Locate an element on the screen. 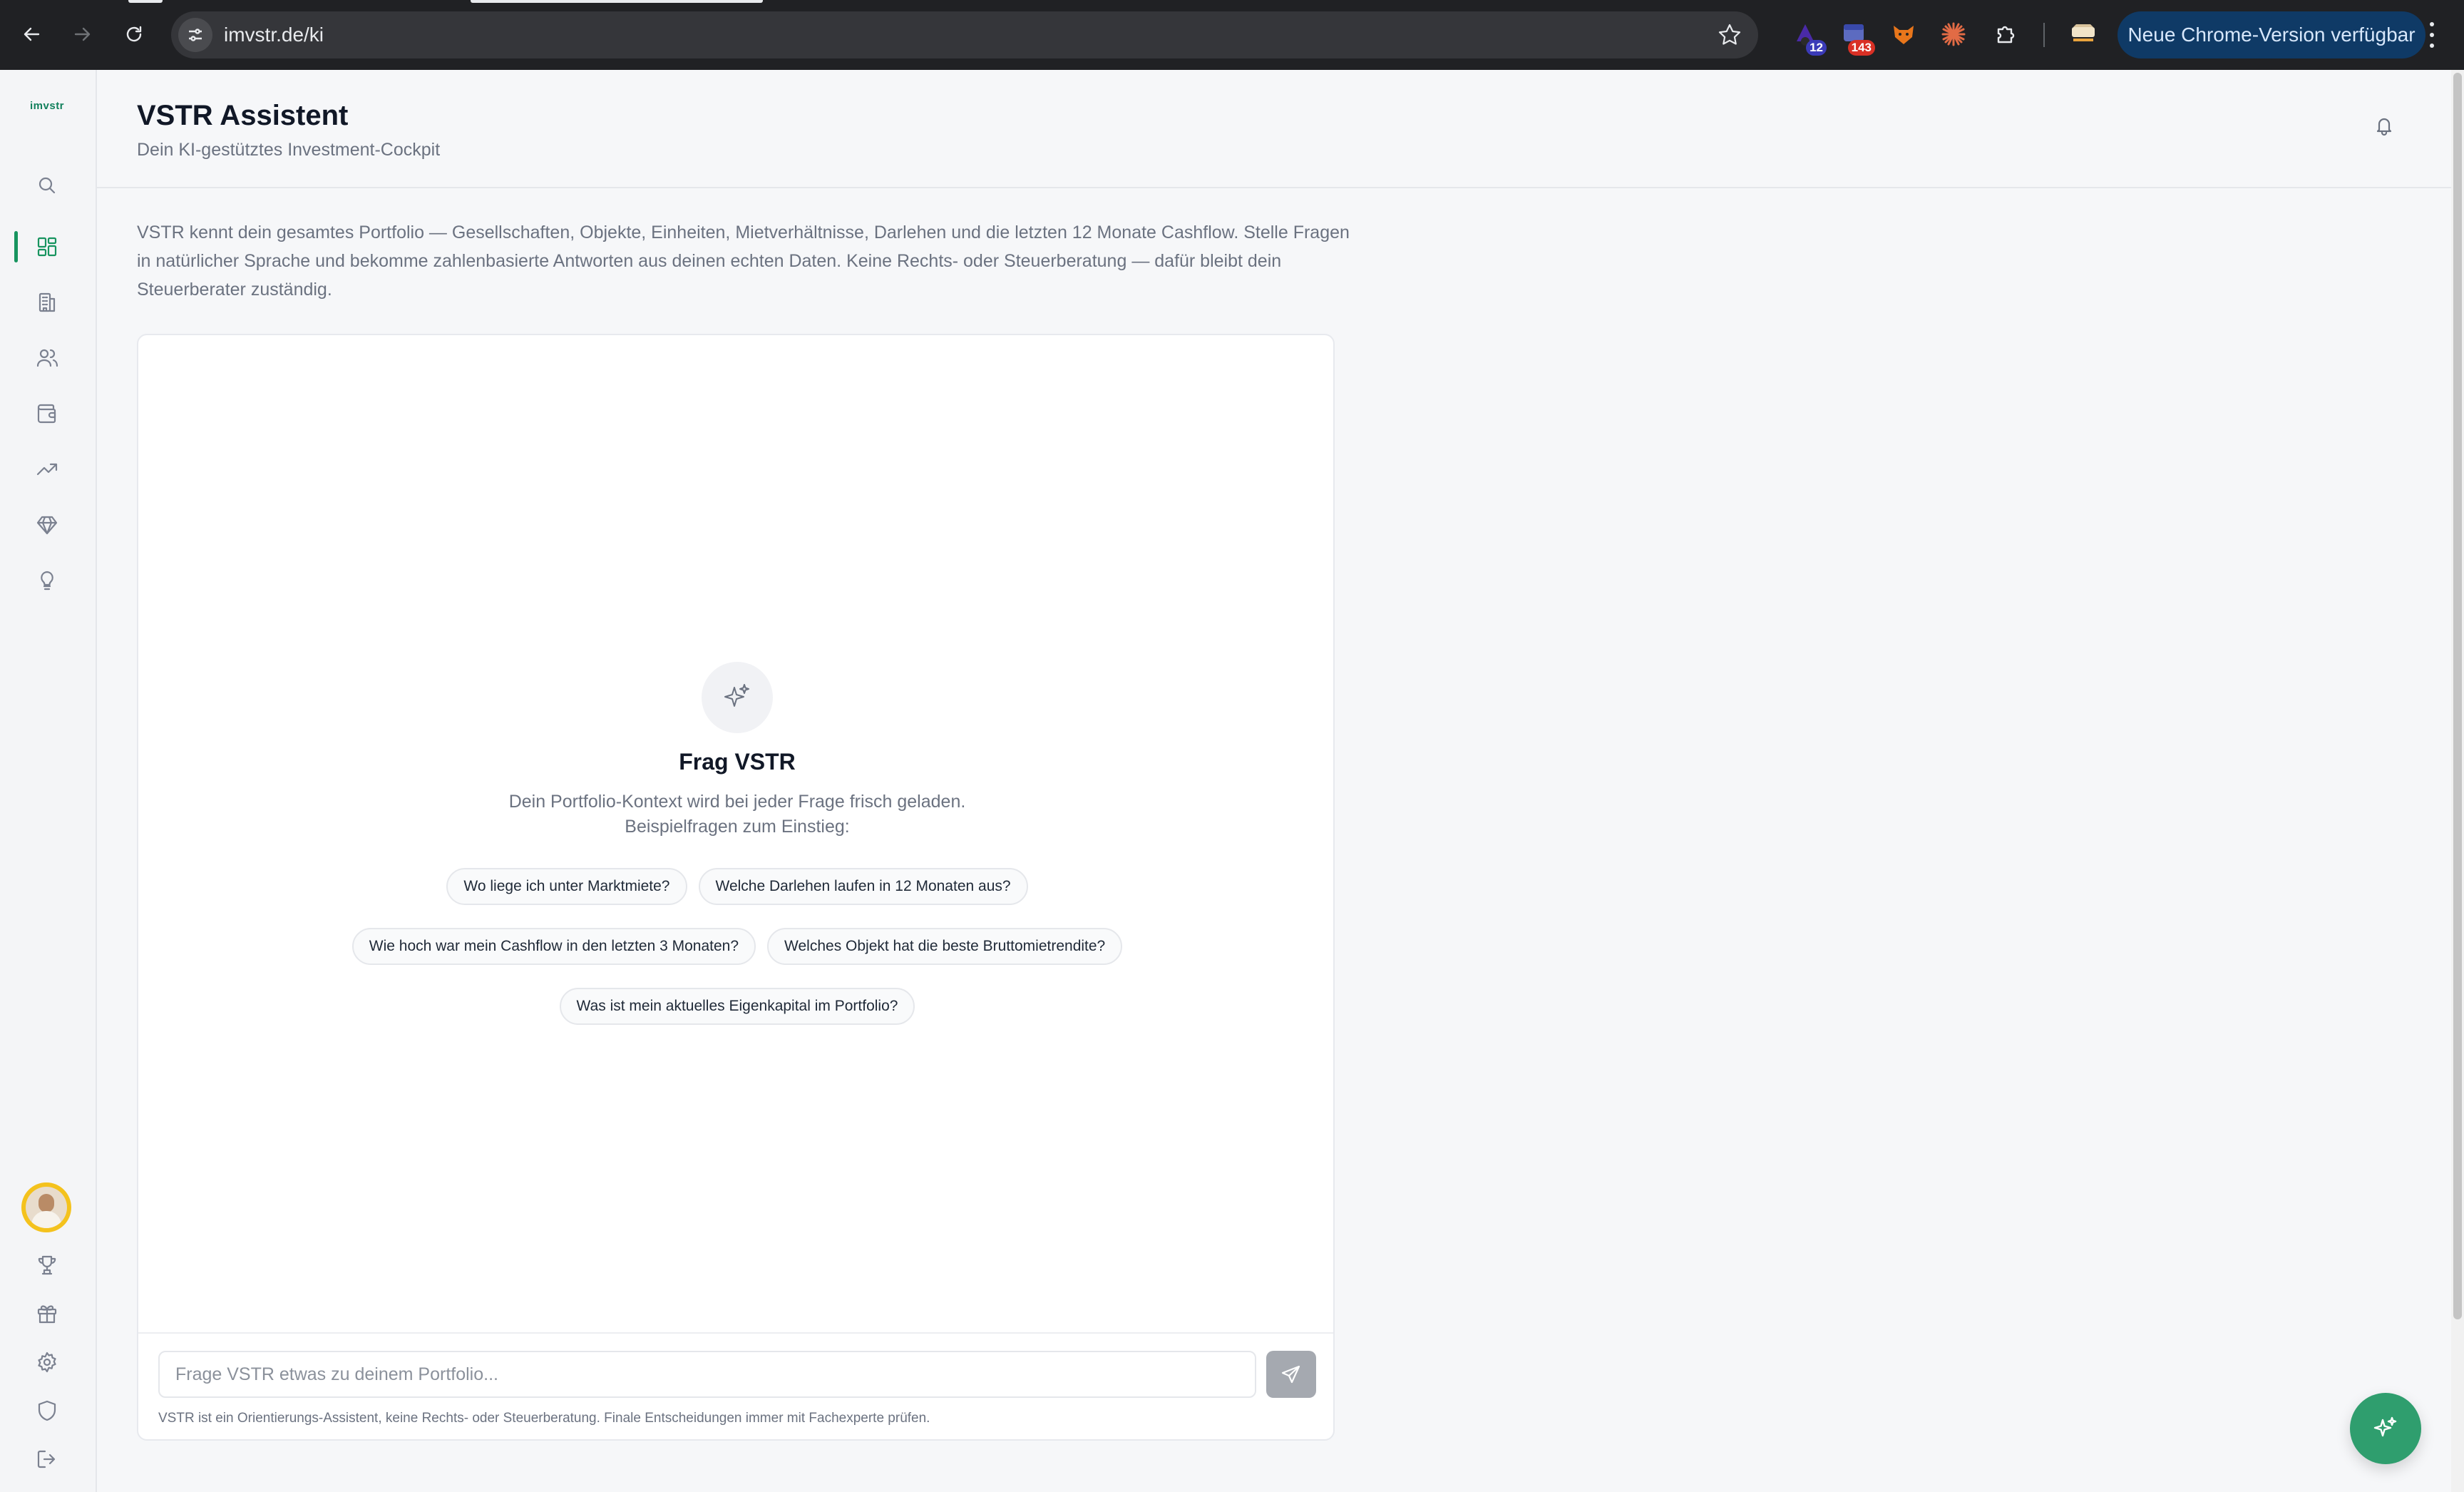 The width and height of the screenshot is (2464, 1492). lightbulb-icon is located at coordinates (47, 580).